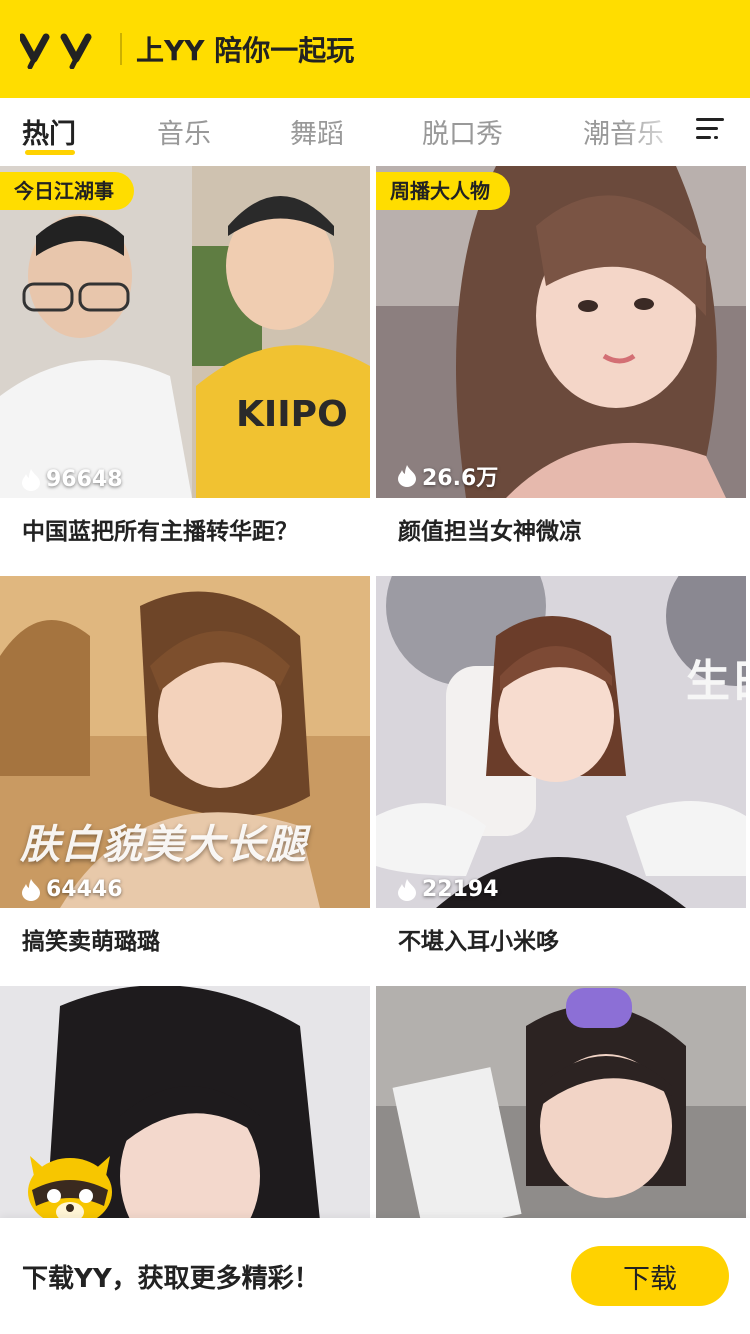 The height and width of the screenshot is (1334, 750). What do you see at coordinates (375, 49) in the screenshot?
I see `app-header: 上YY 陪你一起玩` at bounding box center [375, 49].